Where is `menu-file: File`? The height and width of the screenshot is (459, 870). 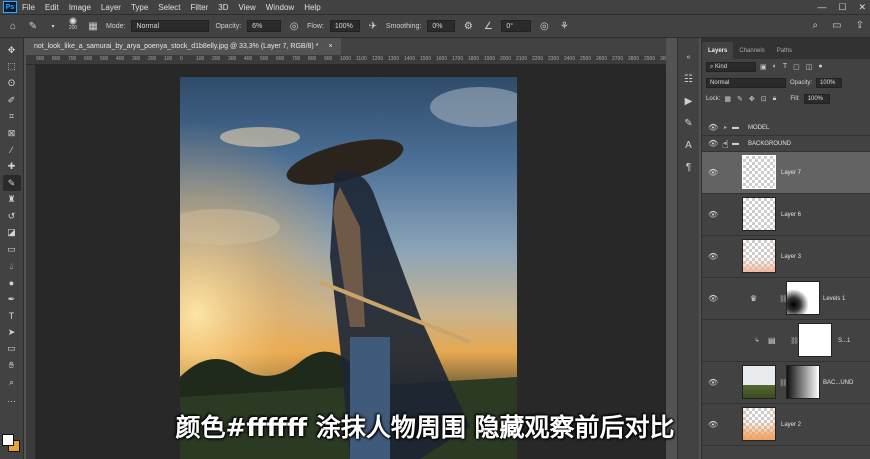
menu-file: File is located at coordinates (28, 7).